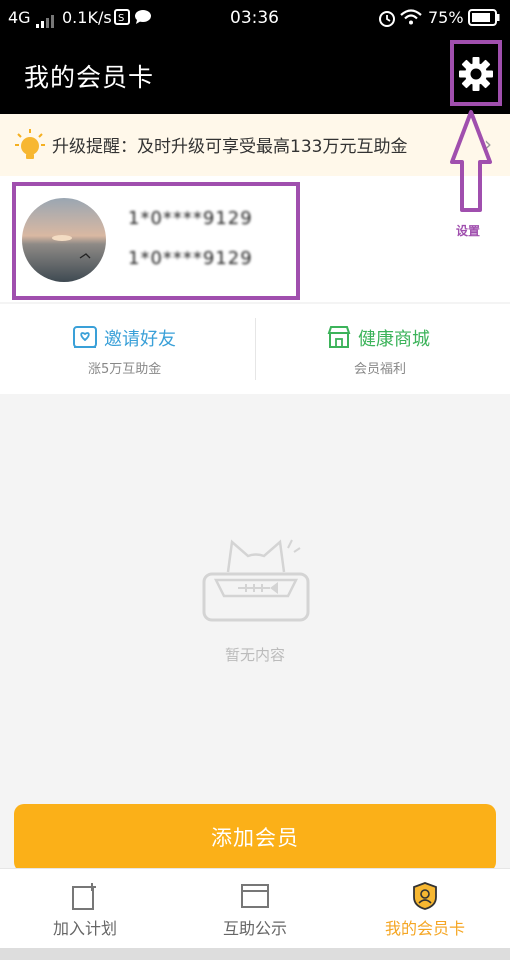  I want to click on profile-highlight-box, so click(156, 241).